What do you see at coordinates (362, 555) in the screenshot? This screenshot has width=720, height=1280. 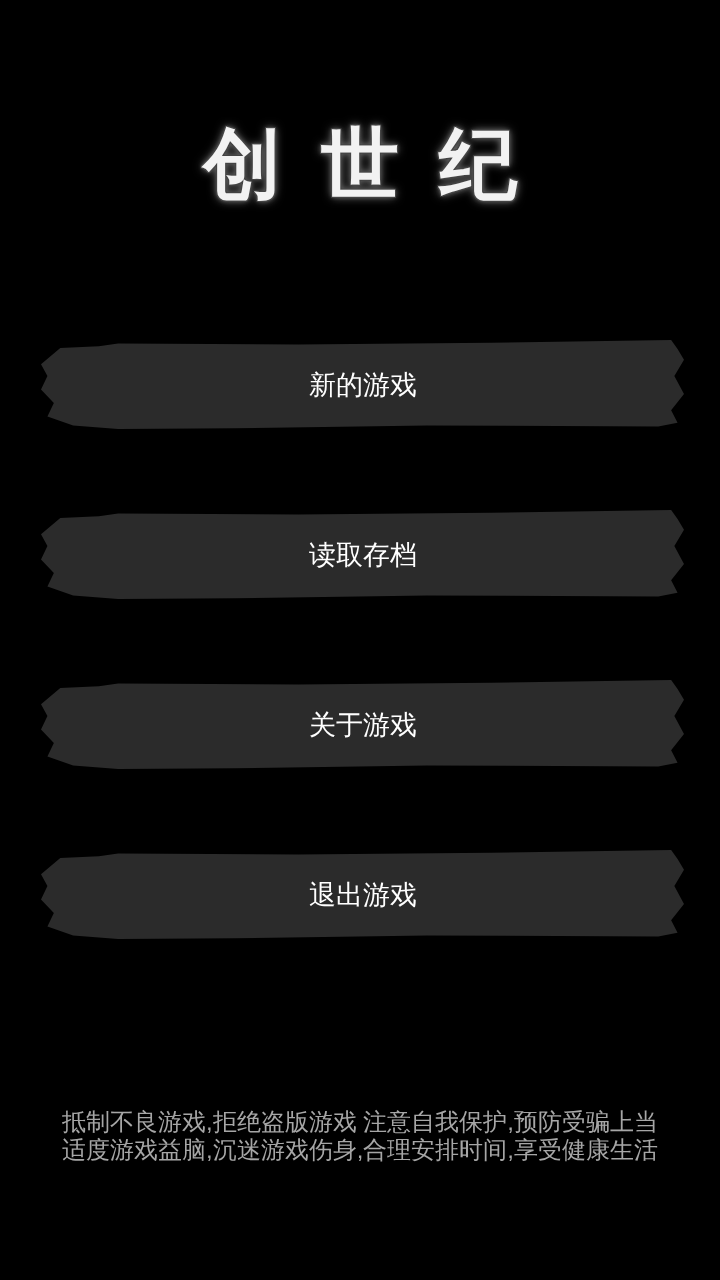 I see `menu-button: 读取存档` at bounding box center [362, 555].